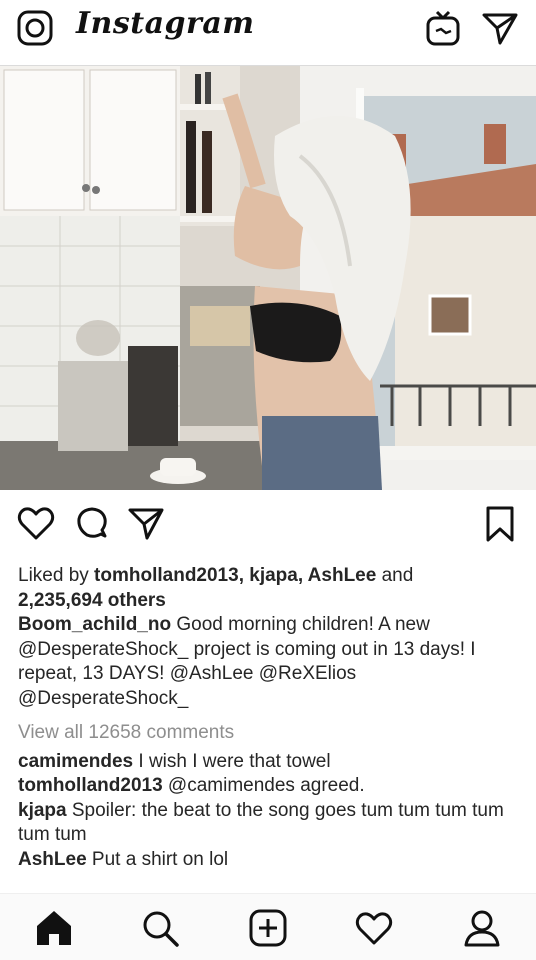 The width and height of the screenshot is (536, 960). Describe the element at coordinates (52, 859) in the screenshot. I see `comment-username: AshLee` at that location.